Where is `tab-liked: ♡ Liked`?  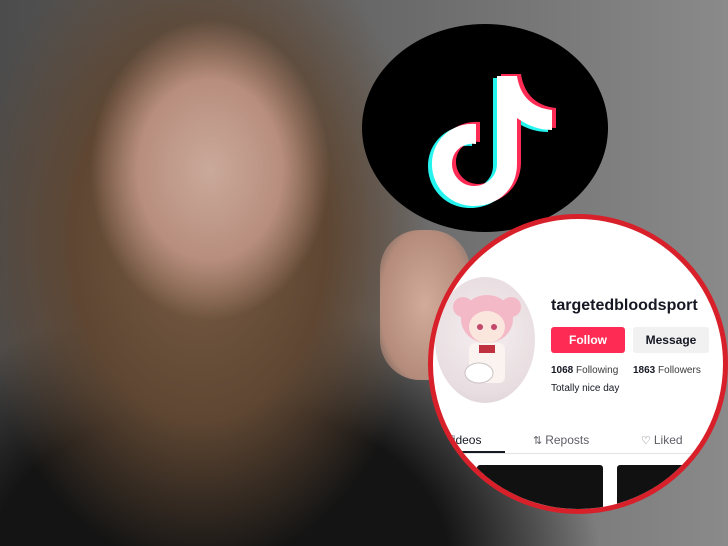
tab-liked: ♡ Liked is located at coordinates (662, 440).